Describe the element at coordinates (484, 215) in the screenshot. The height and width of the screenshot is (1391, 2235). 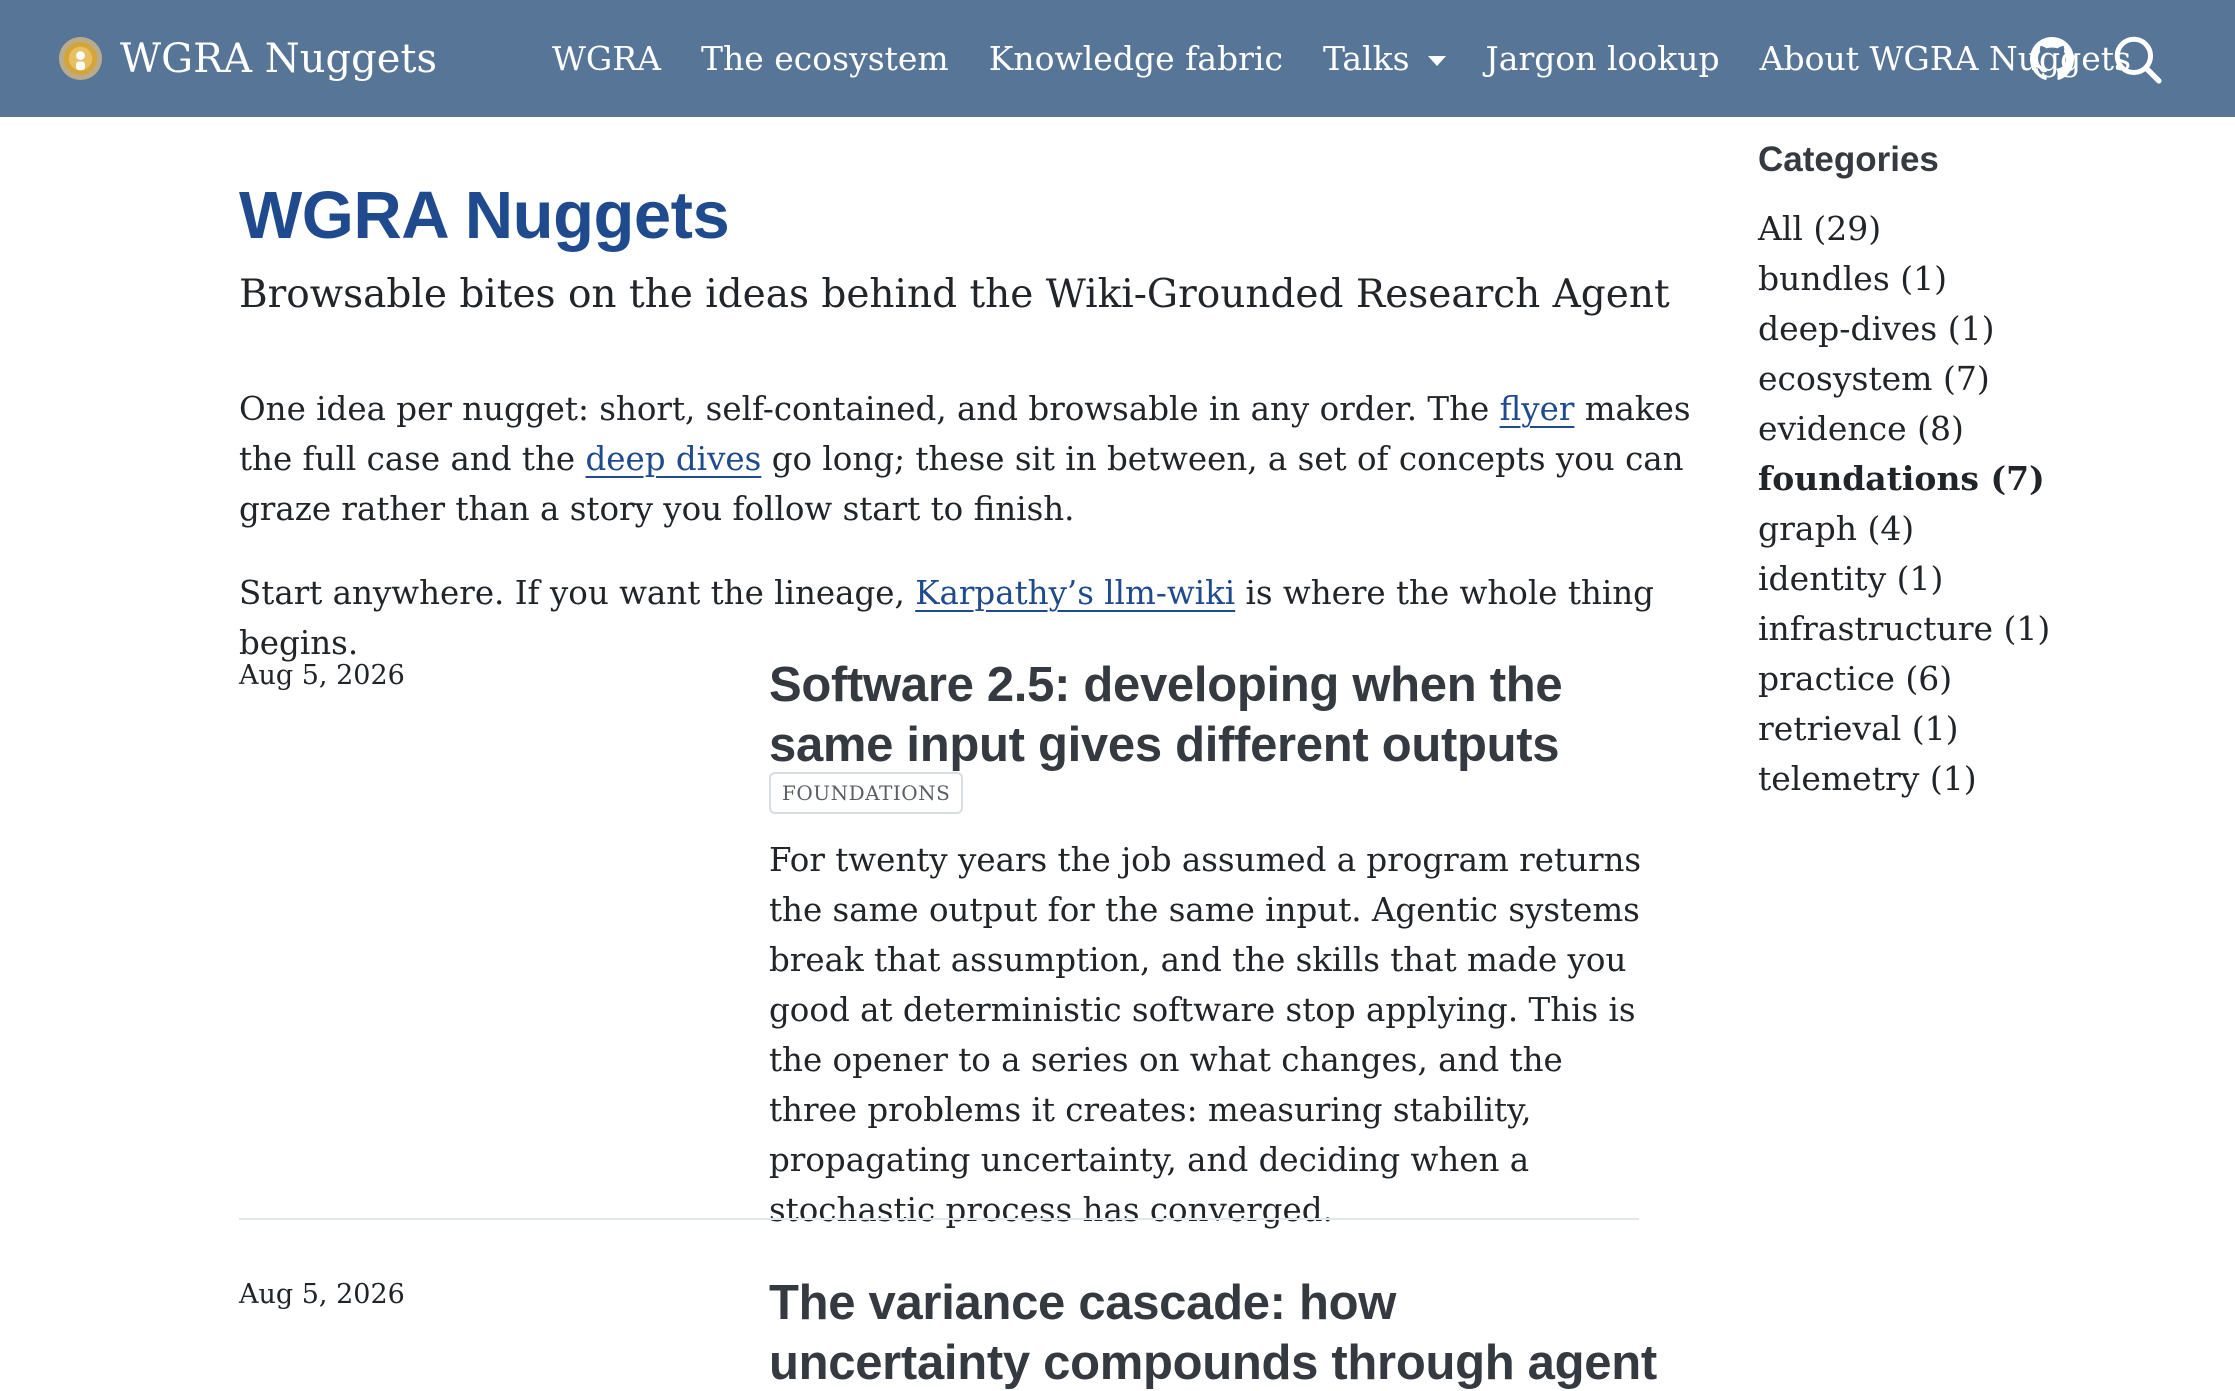
I see `page-title: WGRA Nuggets` at that location.